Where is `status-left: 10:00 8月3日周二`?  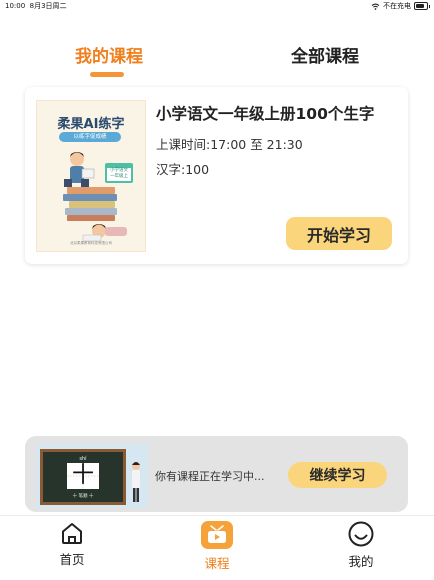
status-left: 10:00 8月3日周二 is located at coordinates (36, 6).